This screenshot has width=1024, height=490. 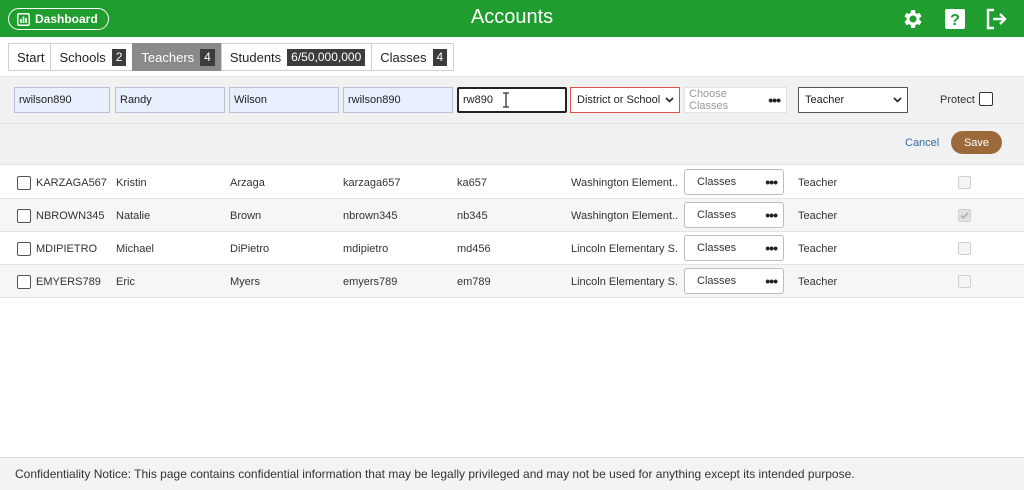 What do you see at coordinates (472, 183) in the screenshot?
I see `row-password: ka657` at bounding box center [472, 183].